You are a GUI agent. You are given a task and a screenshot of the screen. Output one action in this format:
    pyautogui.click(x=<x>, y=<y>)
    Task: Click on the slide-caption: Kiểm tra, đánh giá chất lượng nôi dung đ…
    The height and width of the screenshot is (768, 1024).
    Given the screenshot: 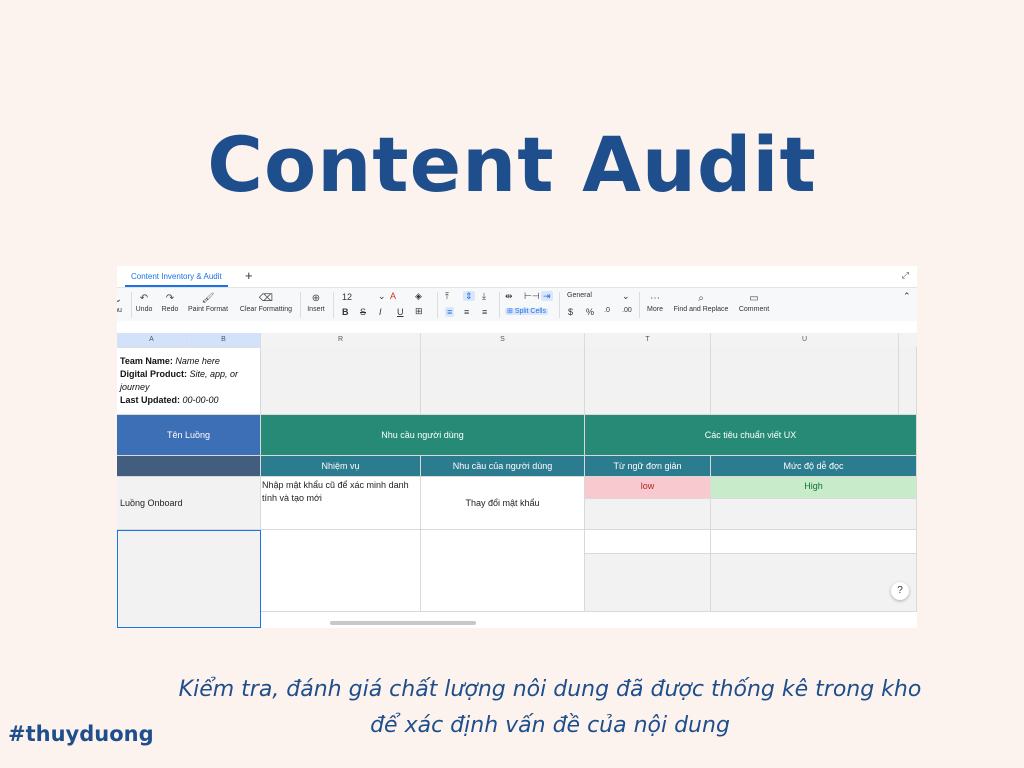 What is the action you would take?
    pyautogui.click(x=550, y=707)
    